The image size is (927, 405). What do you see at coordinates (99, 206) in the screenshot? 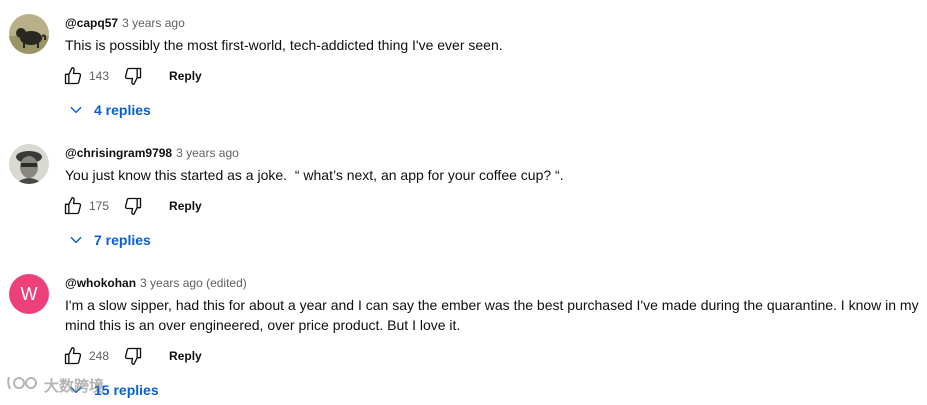
I see `like-count: 175` at bounding box center [99, 206].